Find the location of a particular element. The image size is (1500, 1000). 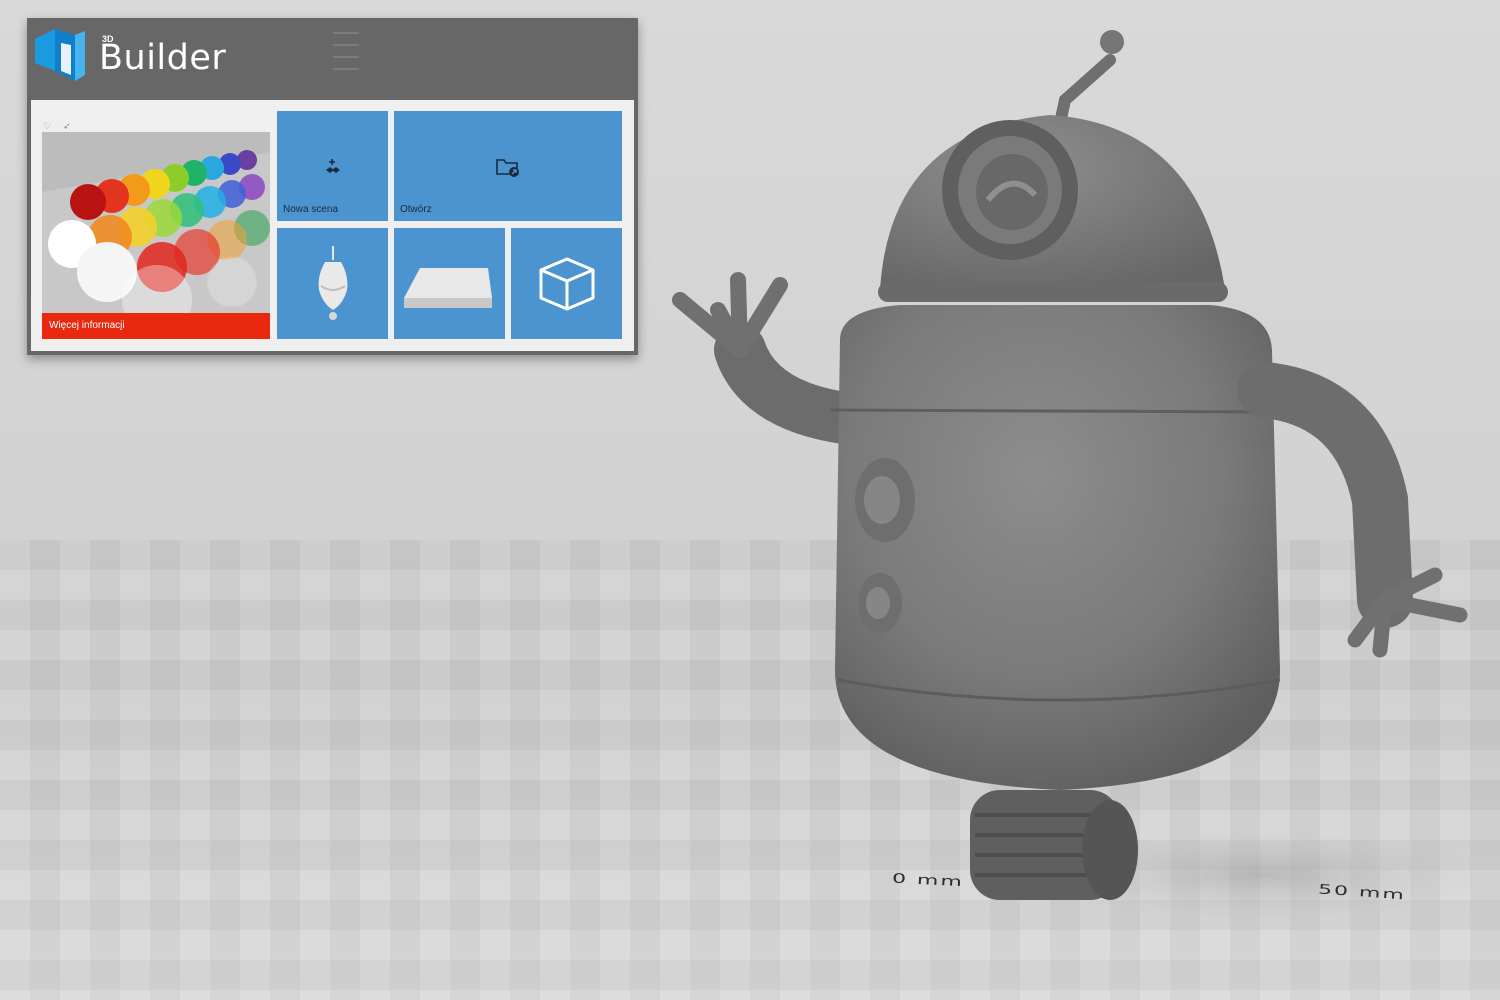

cube-icon is located at coordinates (567, 284).